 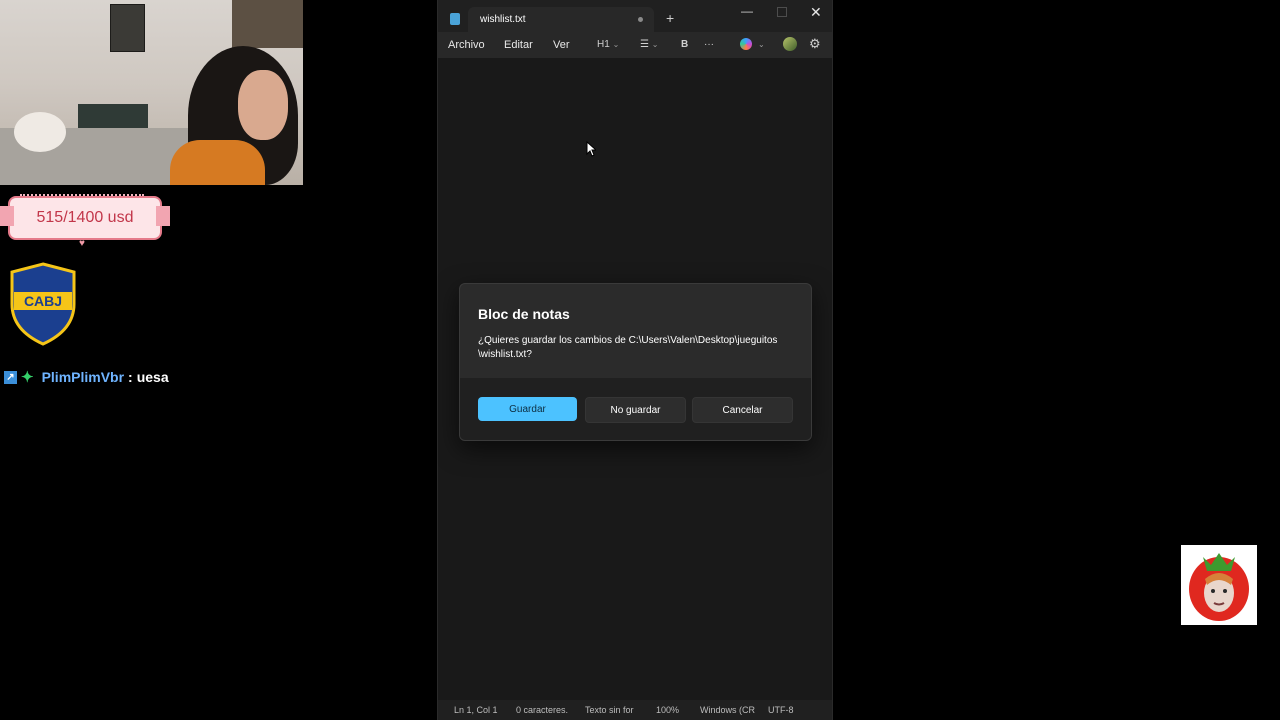 What do you see at coordinates (561, 19) in the screenshot?
I see `tab-wishlist: wishlist.txt` at bounding box center [561, 19].